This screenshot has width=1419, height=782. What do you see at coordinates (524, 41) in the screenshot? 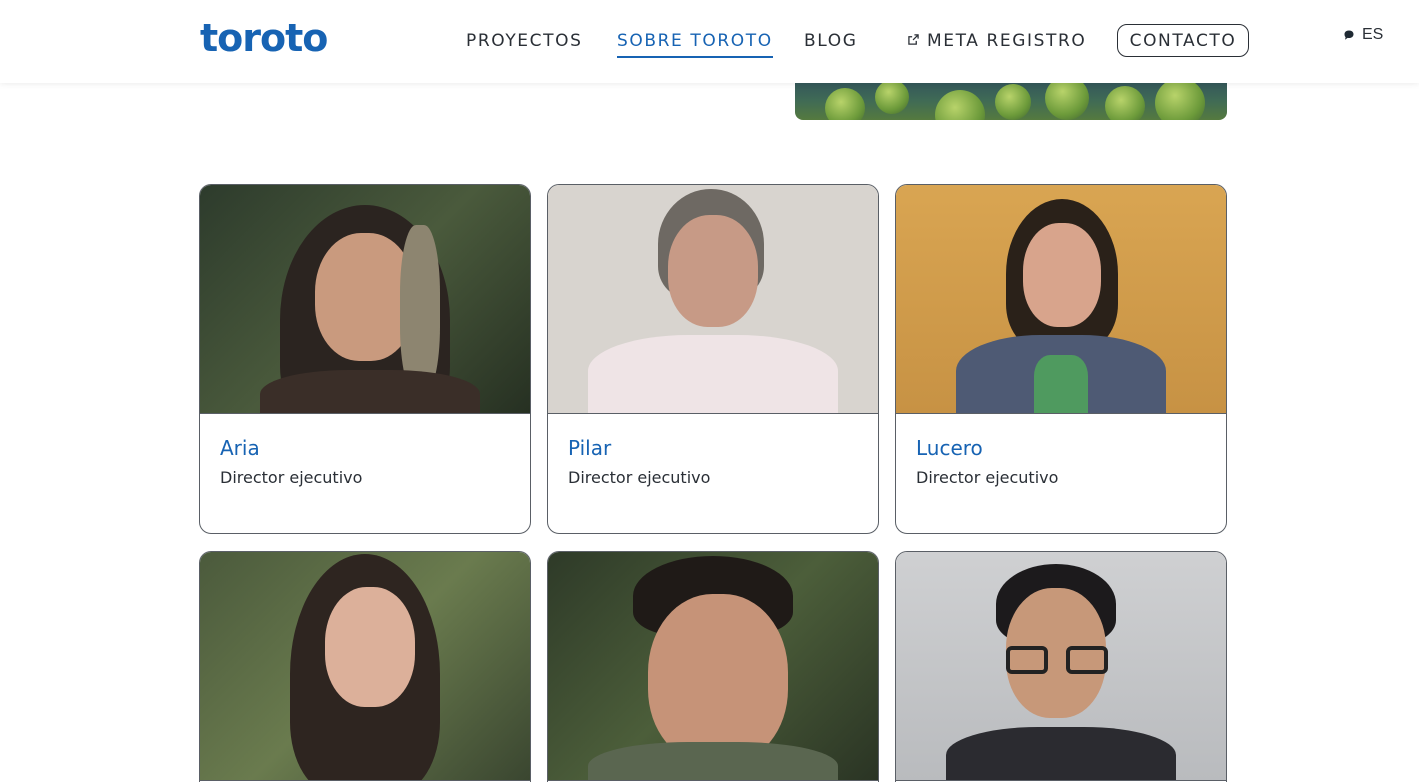
I see `nav-proyectos: PROYECTOS` at bounding box center [524, 41].